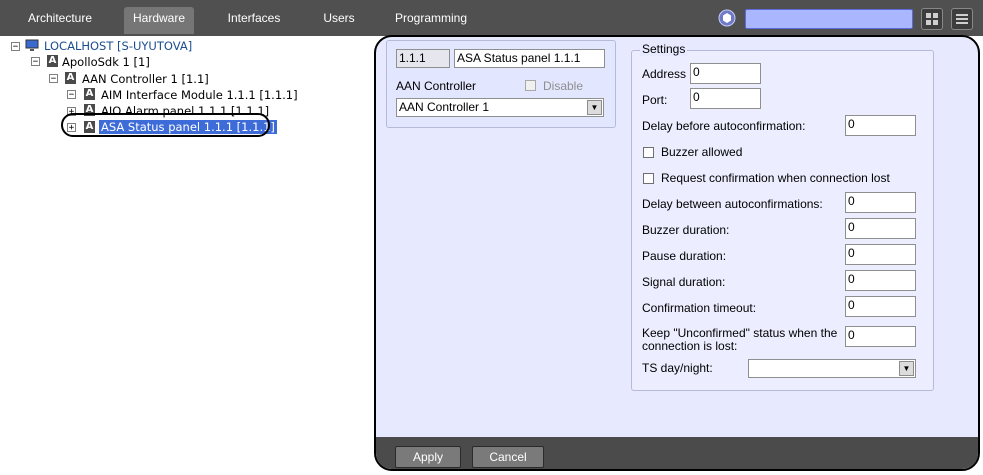 The image size is (983, 475). Describe the element at coordinates (880, 306) in the screenshot. I see `confirmation-timeout-field: 0` at that location.